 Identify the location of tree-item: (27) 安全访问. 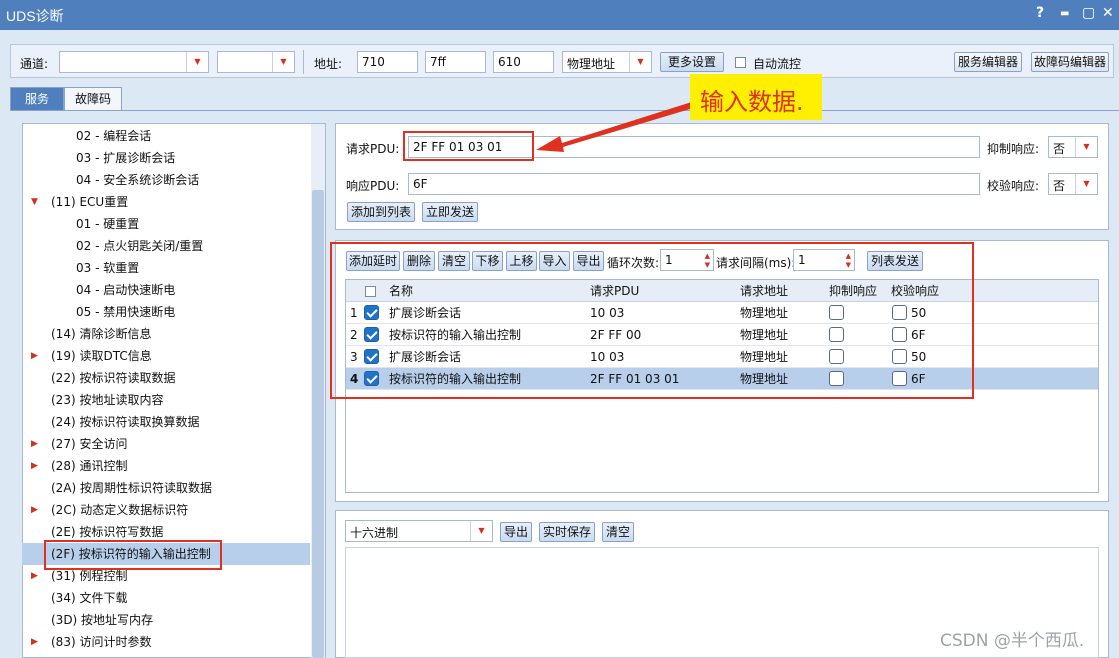
(89, 444).